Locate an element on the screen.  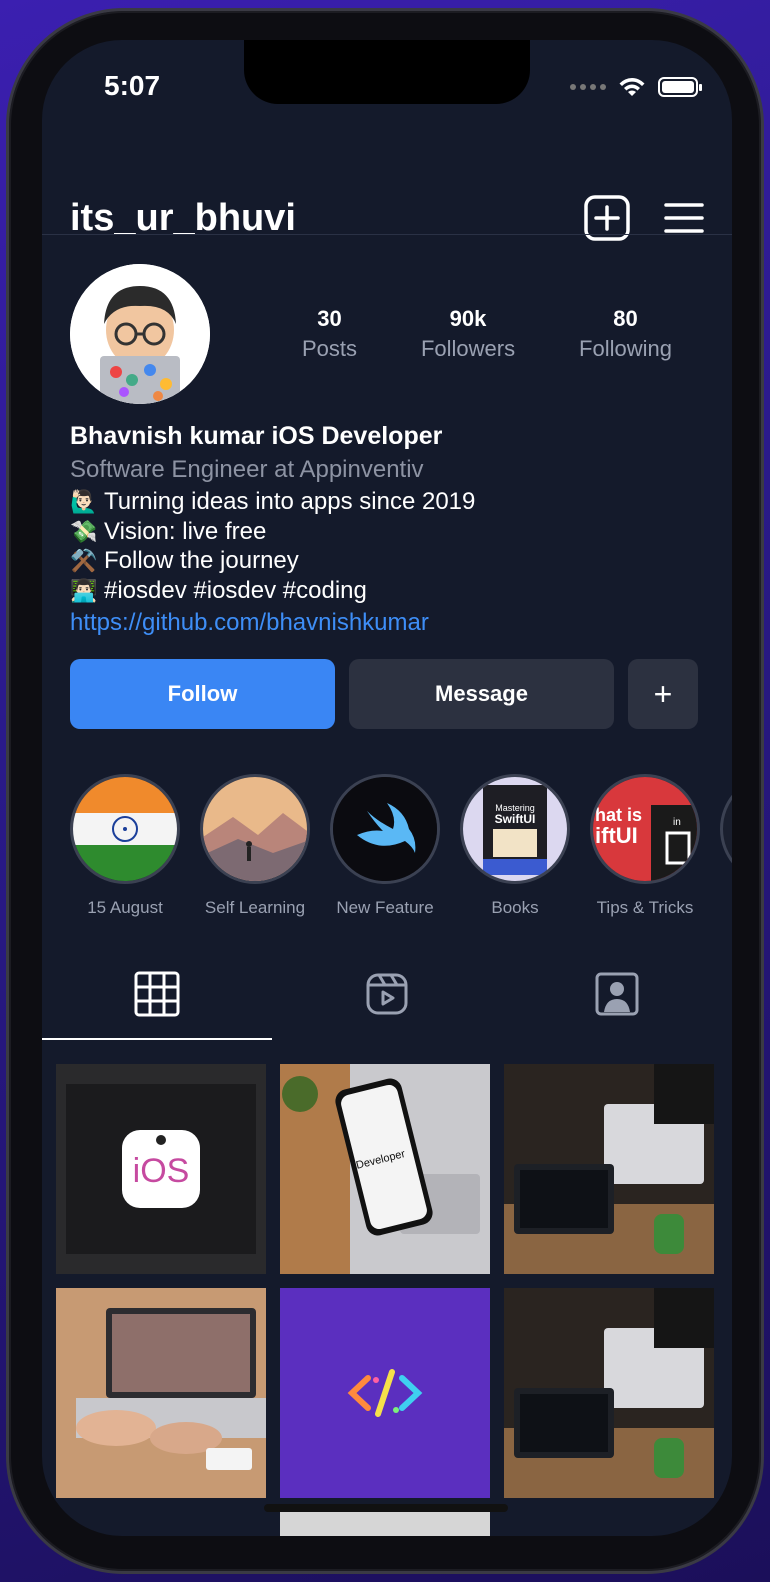
grid-icon is located at coordinates (157, 994).